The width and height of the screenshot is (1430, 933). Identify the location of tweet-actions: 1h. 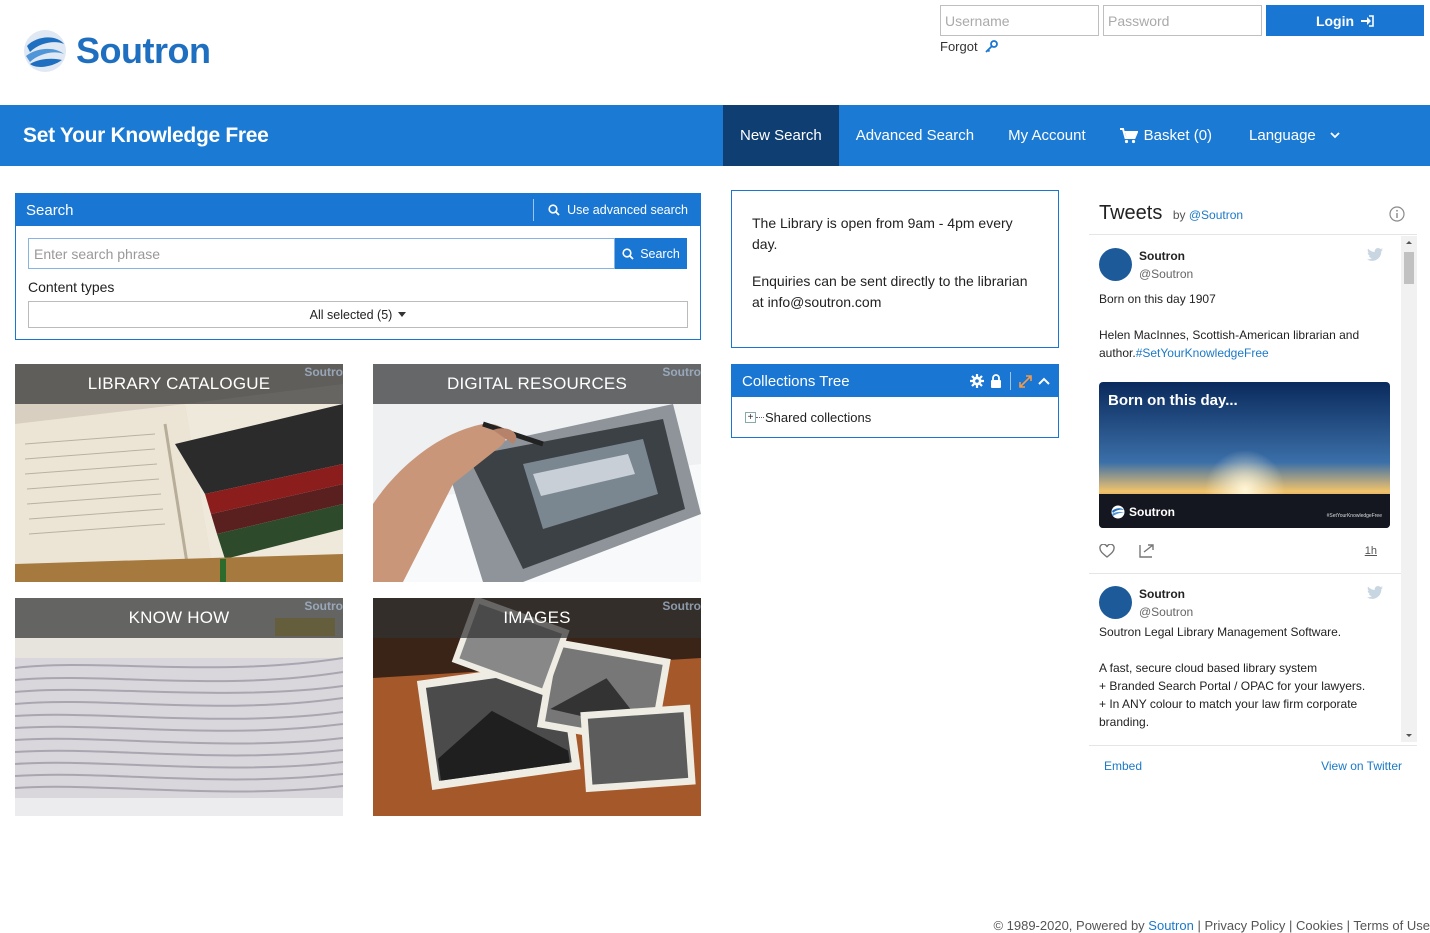
(1242, 551).